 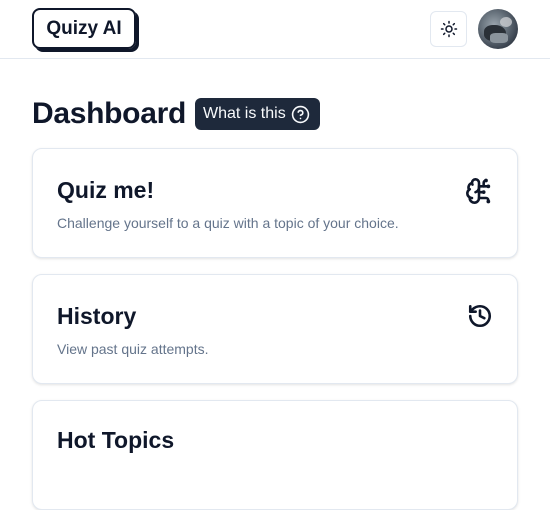 What do you see at coordinates (244, 113) in the screenshot?
I see `what-is-this-label: What is this` at bounding box center [244, 113].